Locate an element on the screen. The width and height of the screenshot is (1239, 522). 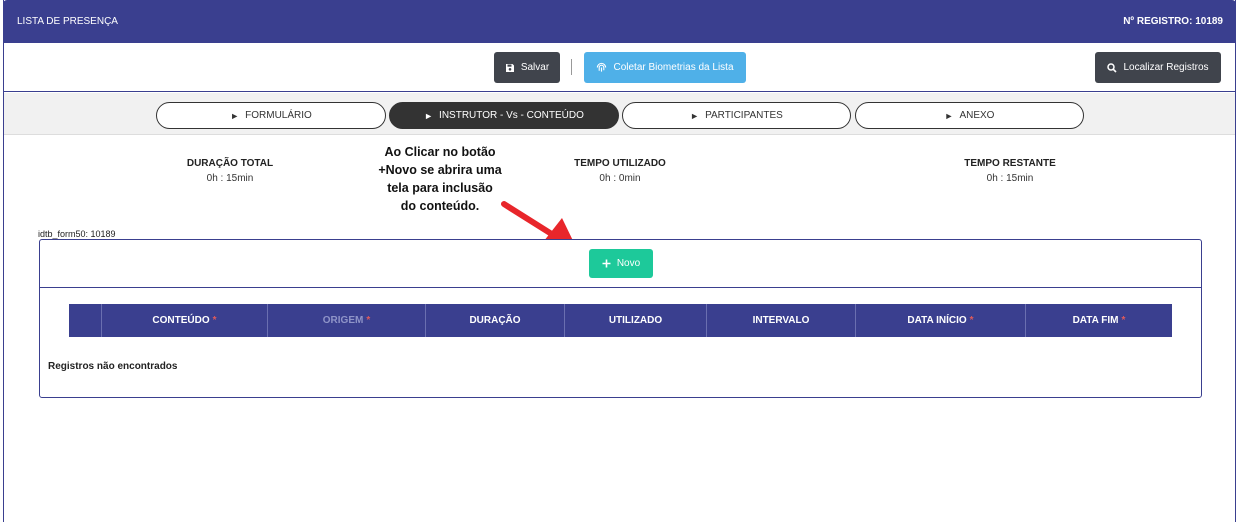
tab-instrutor-conteudo: ► INSTRUTOR - Vs - CONTEÚDO is located at coordinates (504, 115).